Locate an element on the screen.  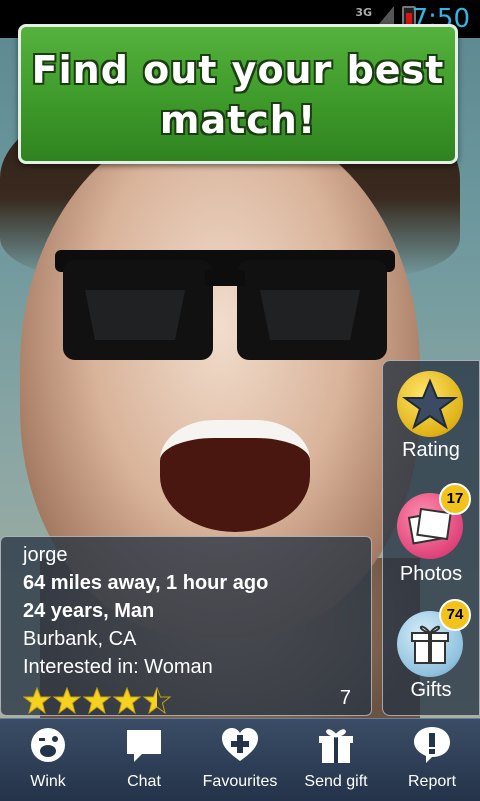
gifts-count-badge: 74 is located at coordinates (455, 615).